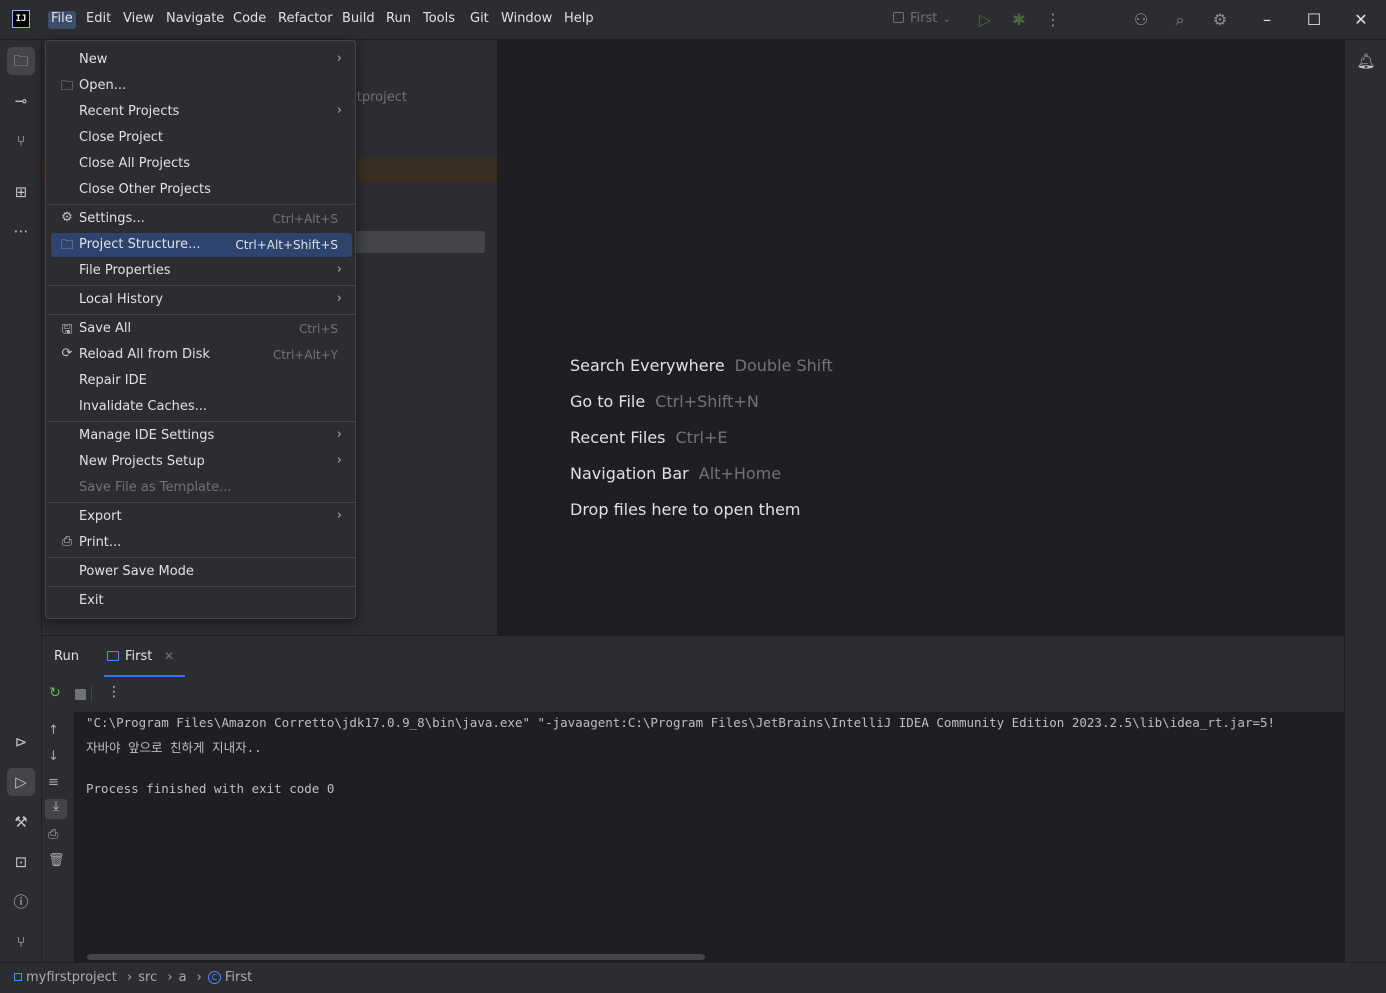 This screenshot has width=1386, height=993. Describe the element at coordinates (67, 217) in the screenshot. I see `gear-icon: ⚙` at that location.